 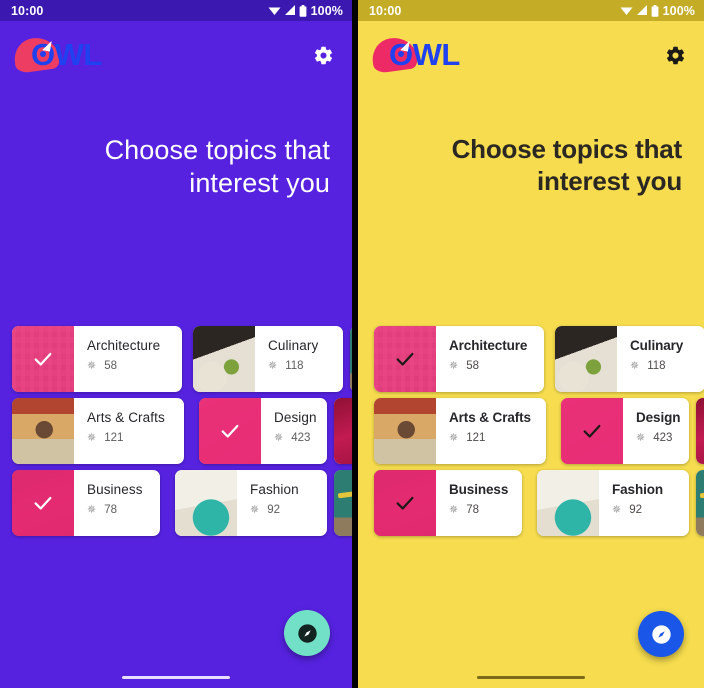 I want to click on design-thumb, so click(x=230, y=431).